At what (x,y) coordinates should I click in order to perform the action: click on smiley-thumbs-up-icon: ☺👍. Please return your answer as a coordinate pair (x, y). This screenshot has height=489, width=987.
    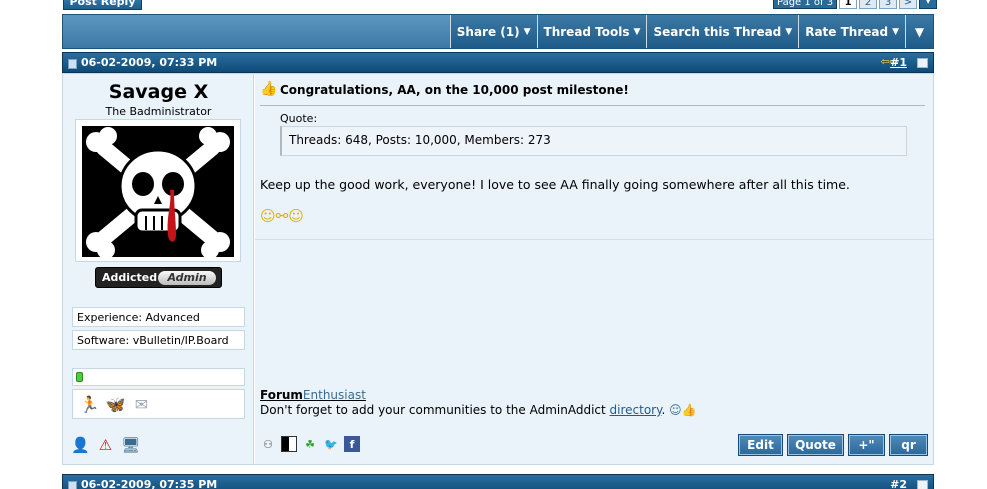
    Looking at the image, I should click on (683, 410).